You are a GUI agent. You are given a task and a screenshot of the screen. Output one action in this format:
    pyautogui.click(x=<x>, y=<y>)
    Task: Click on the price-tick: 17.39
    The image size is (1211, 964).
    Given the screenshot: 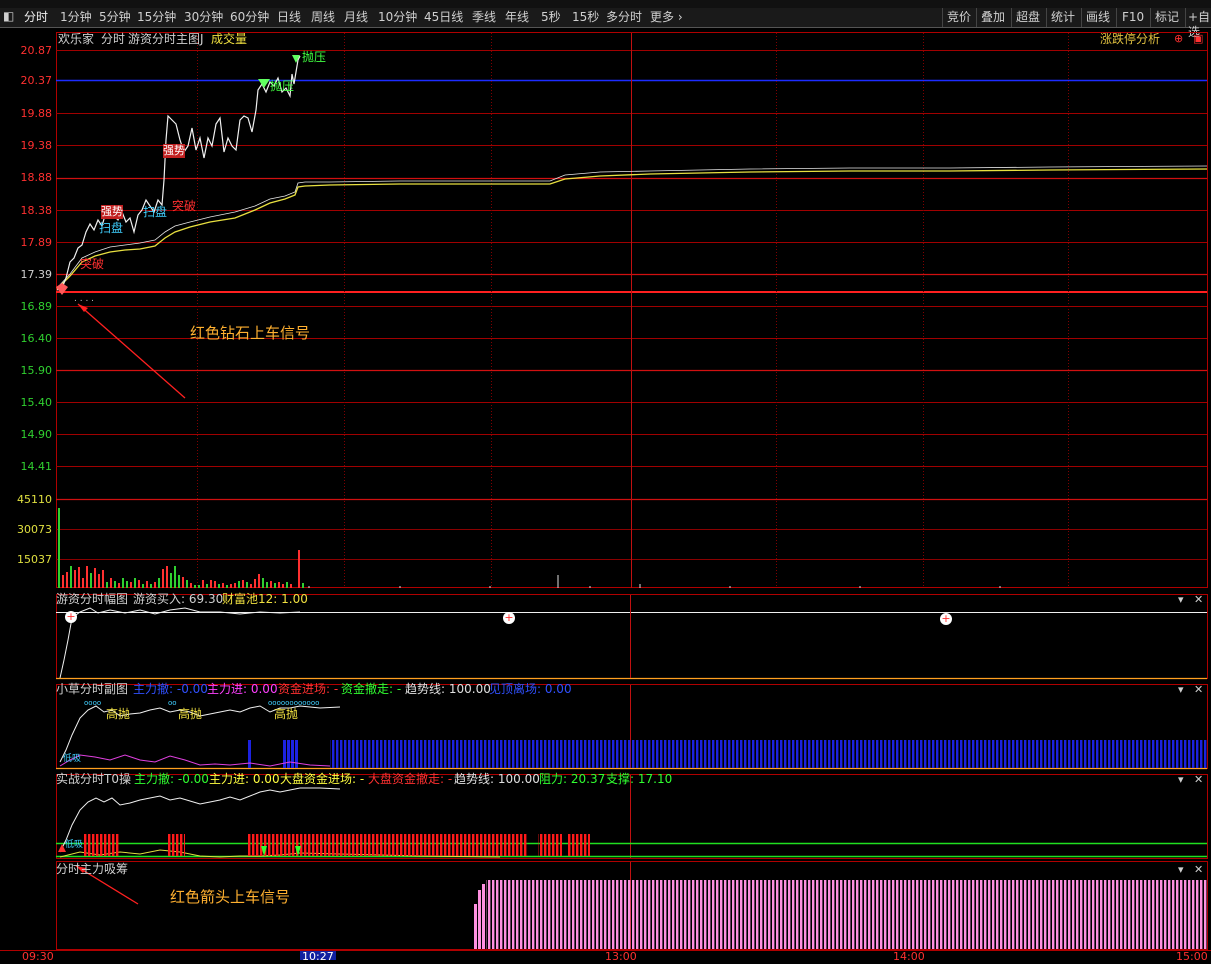 What is the action you would take?
    pyautogui.click(x=36, y=274)
    